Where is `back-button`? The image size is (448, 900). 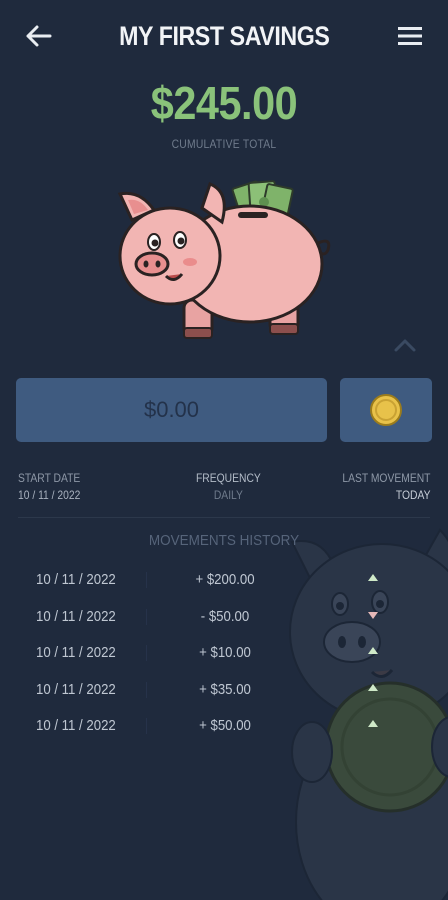 back-button is located at coordinates (38, 36).